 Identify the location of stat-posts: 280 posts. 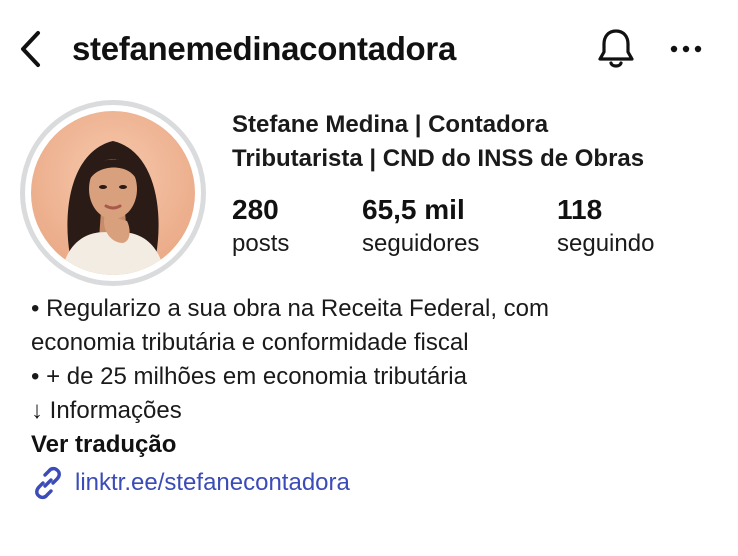
(260, 226).